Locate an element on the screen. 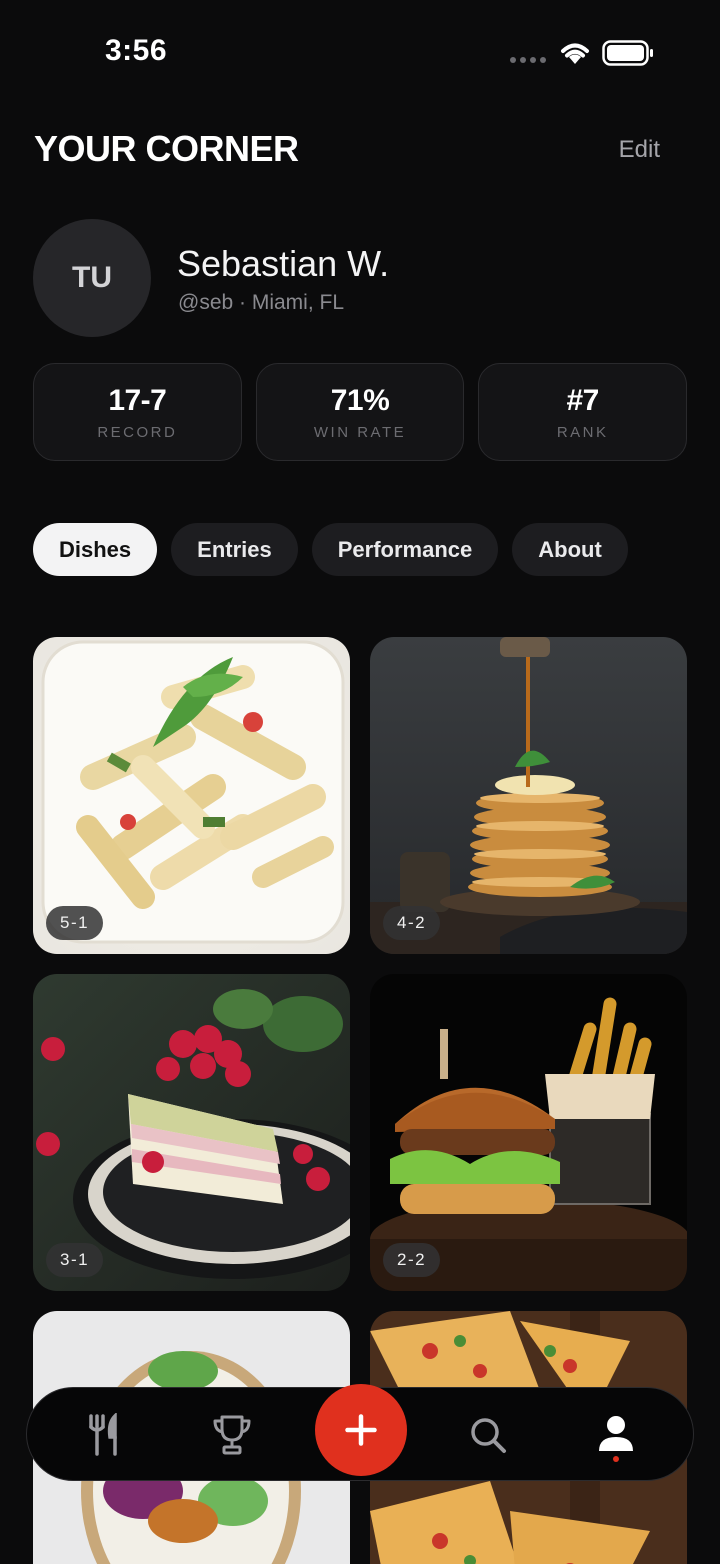 Image resolution: width=720 pixels, height=1564 pixels. add-dish-button is located at coordinates (361, 1430).